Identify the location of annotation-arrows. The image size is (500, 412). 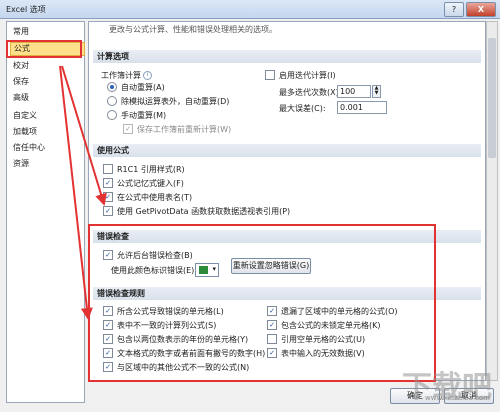
(83, 192).